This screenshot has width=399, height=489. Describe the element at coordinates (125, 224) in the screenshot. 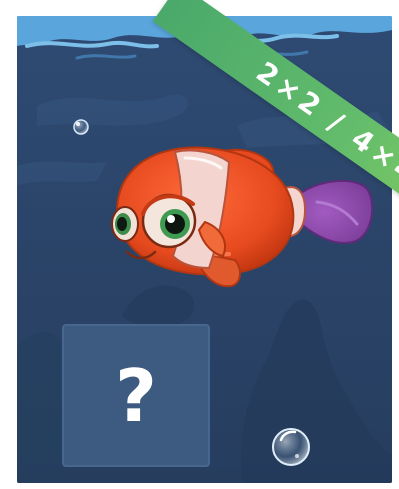

I see `fish-eye-back` at that location.